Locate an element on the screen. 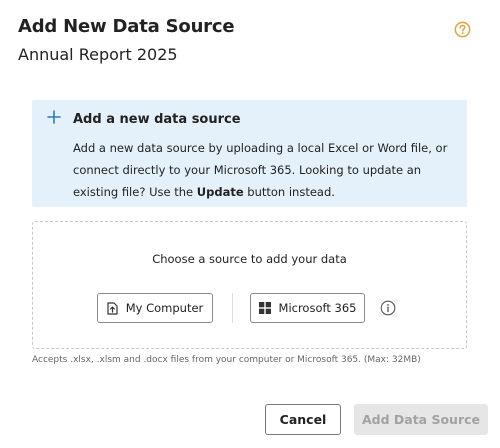  source-divider is located at coordinates (232, 308).